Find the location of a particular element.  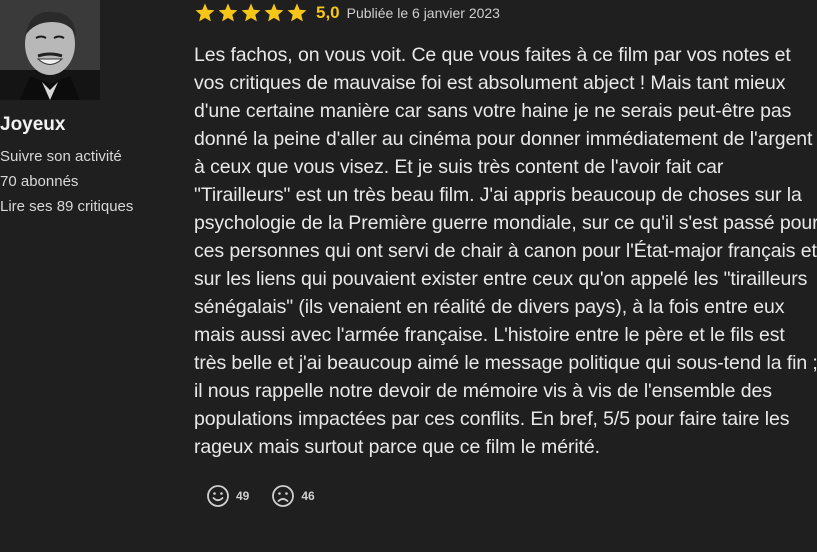

frowning-face-icon is located at coordinates (283, 496).